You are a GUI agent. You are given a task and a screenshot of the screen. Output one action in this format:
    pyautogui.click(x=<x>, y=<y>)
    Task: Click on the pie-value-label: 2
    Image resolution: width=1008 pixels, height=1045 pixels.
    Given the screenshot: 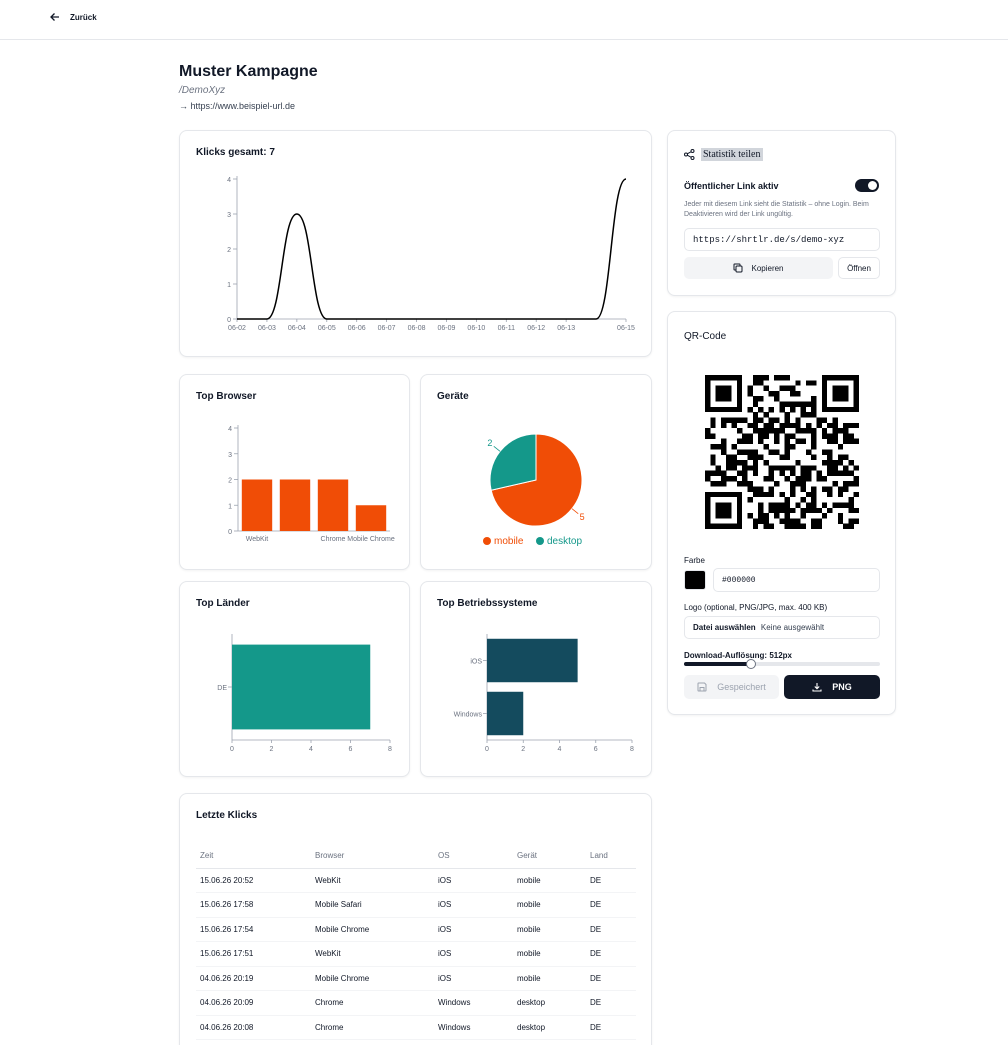 What is the action you would take?
    pyautogui.click(x=489, y=443)
    